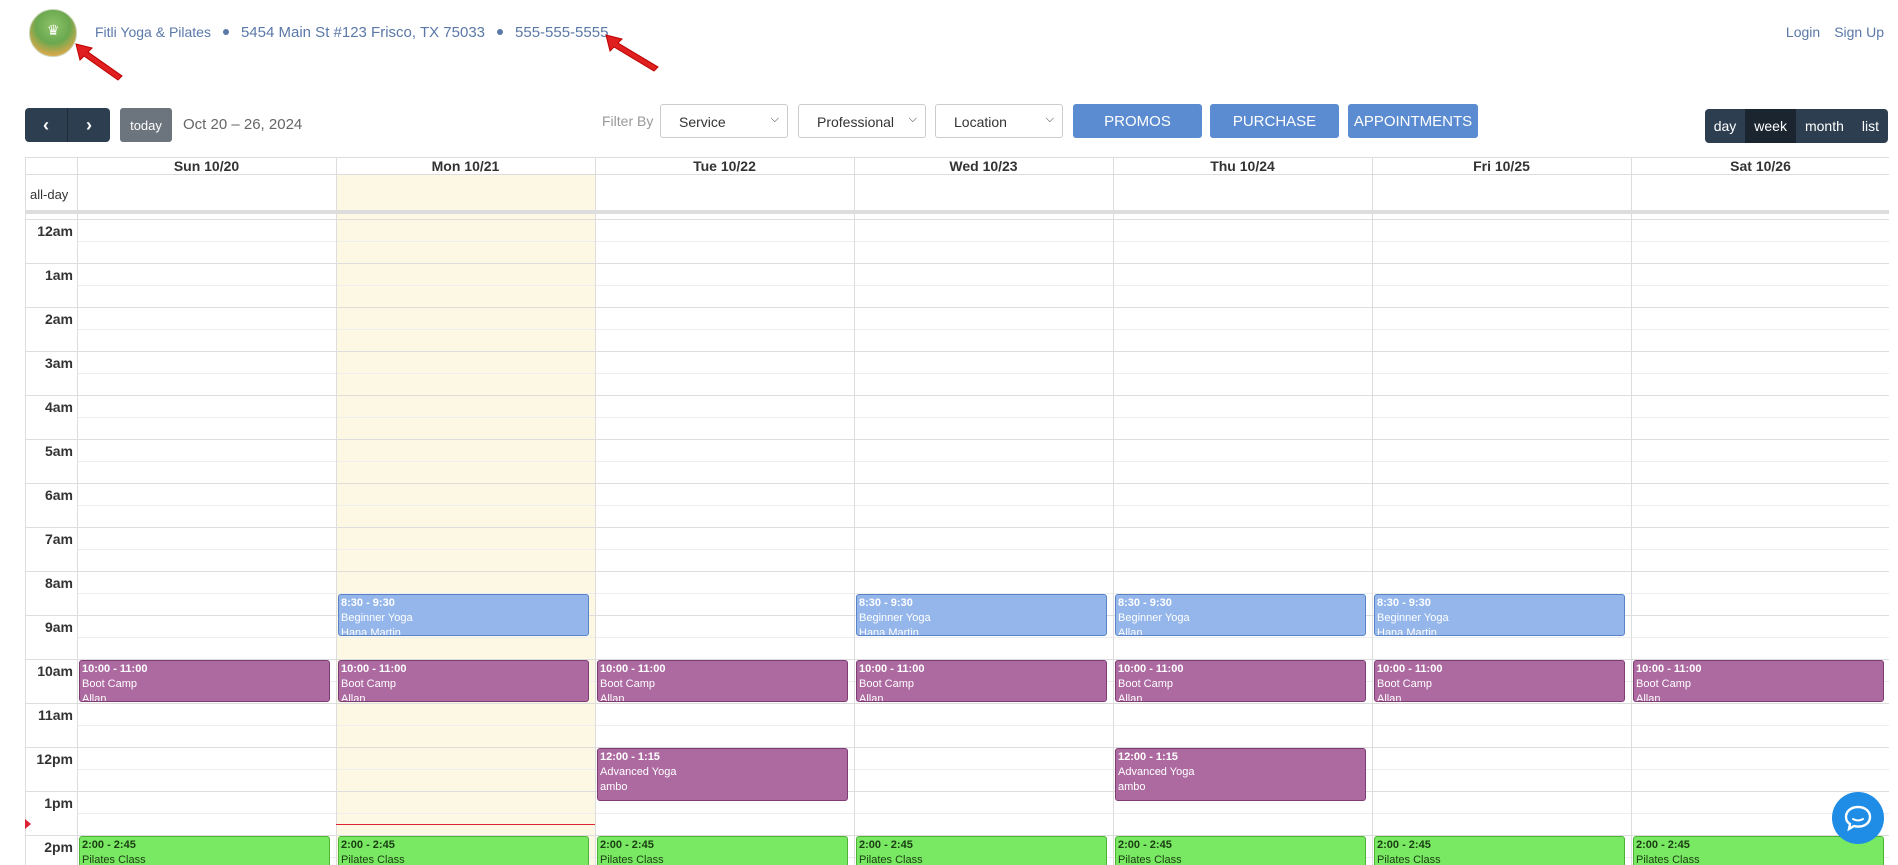 This screenshot has height=865, width=1898. Describe the element at coordinates (1240, 615) in the screenshot. I see `calendar-event: 8:30 - 9:30 Beginner Yoga Allan` at that location.